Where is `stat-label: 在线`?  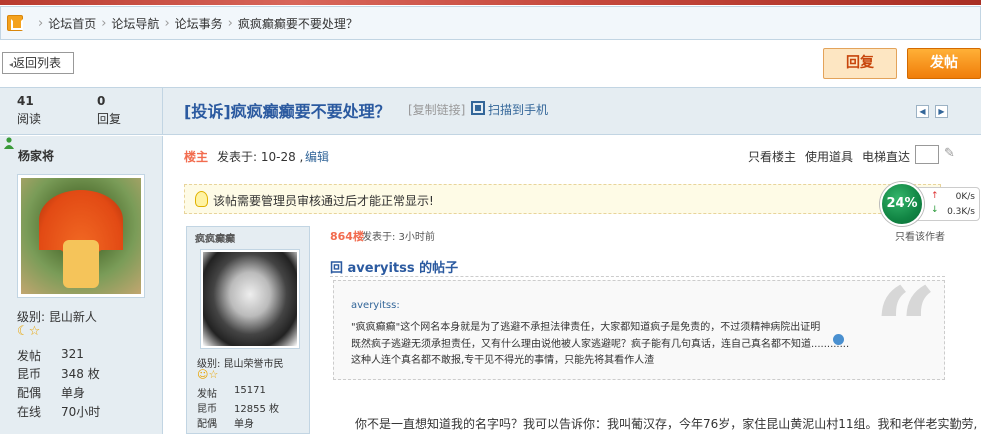 stat-label: 在线 is located at coordinates (29, 412).